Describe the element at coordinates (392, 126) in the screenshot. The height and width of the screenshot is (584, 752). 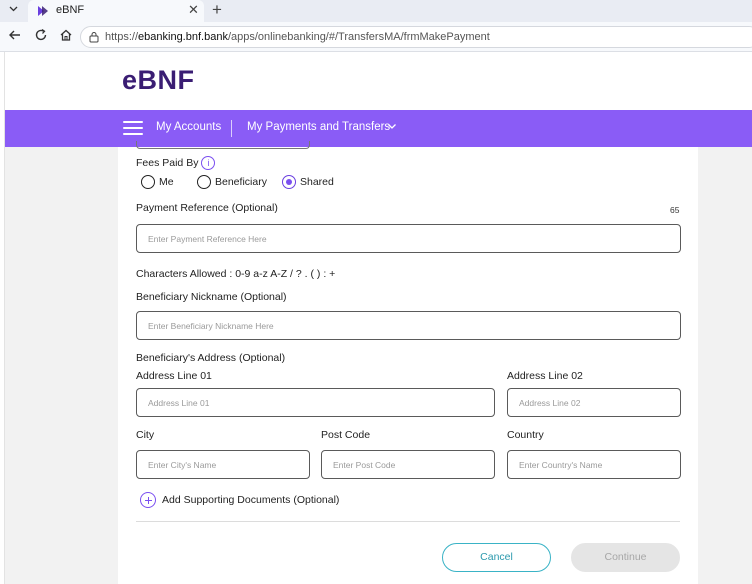
I see `chevron-down-icon` at that location.